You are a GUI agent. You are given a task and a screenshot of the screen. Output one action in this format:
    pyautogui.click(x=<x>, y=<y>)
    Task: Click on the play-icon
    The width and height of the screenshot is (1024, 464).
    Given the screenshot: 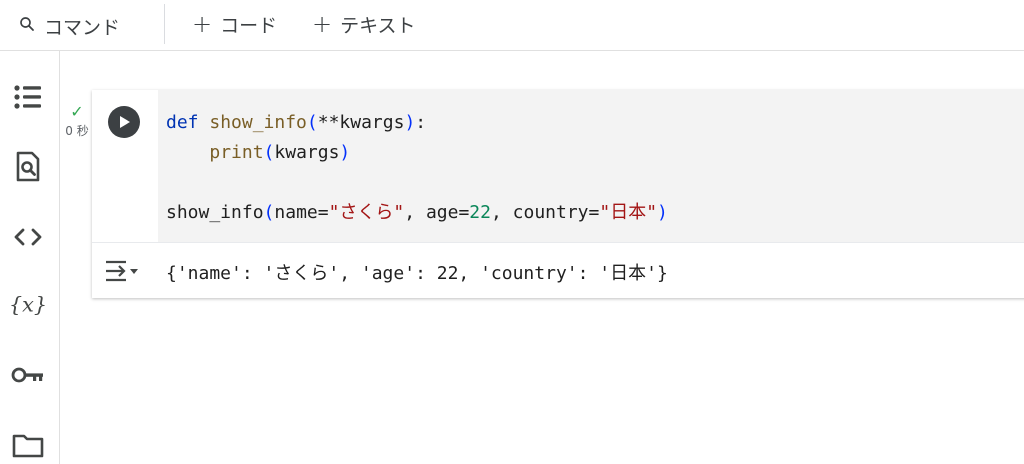 What is the action you would take?
    pyautogui.click(x=125, y=122)
    